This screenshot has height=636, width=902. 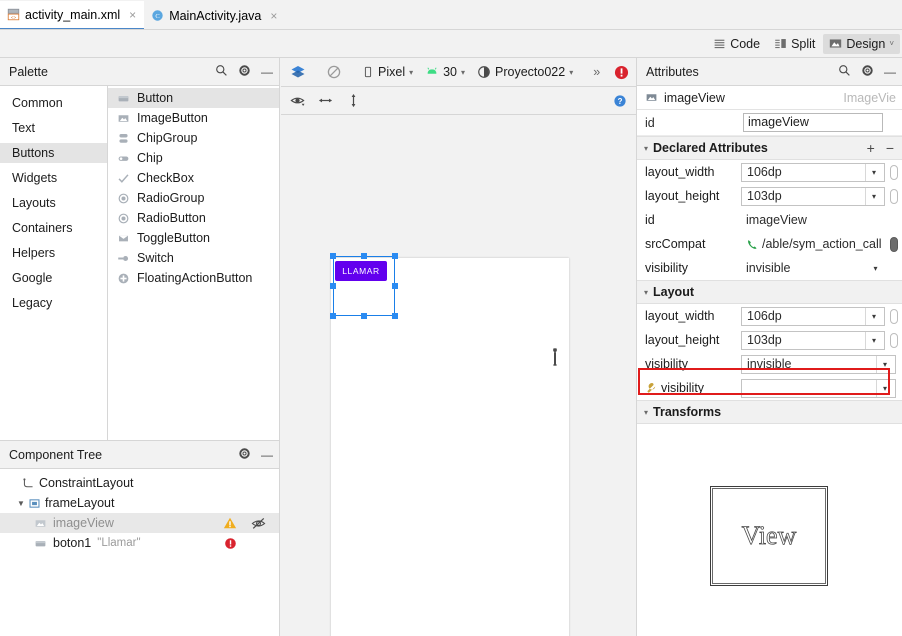 I want to click on layout-row-layout-width: layout_width 106dp ▾, so click(x=769, y=316).